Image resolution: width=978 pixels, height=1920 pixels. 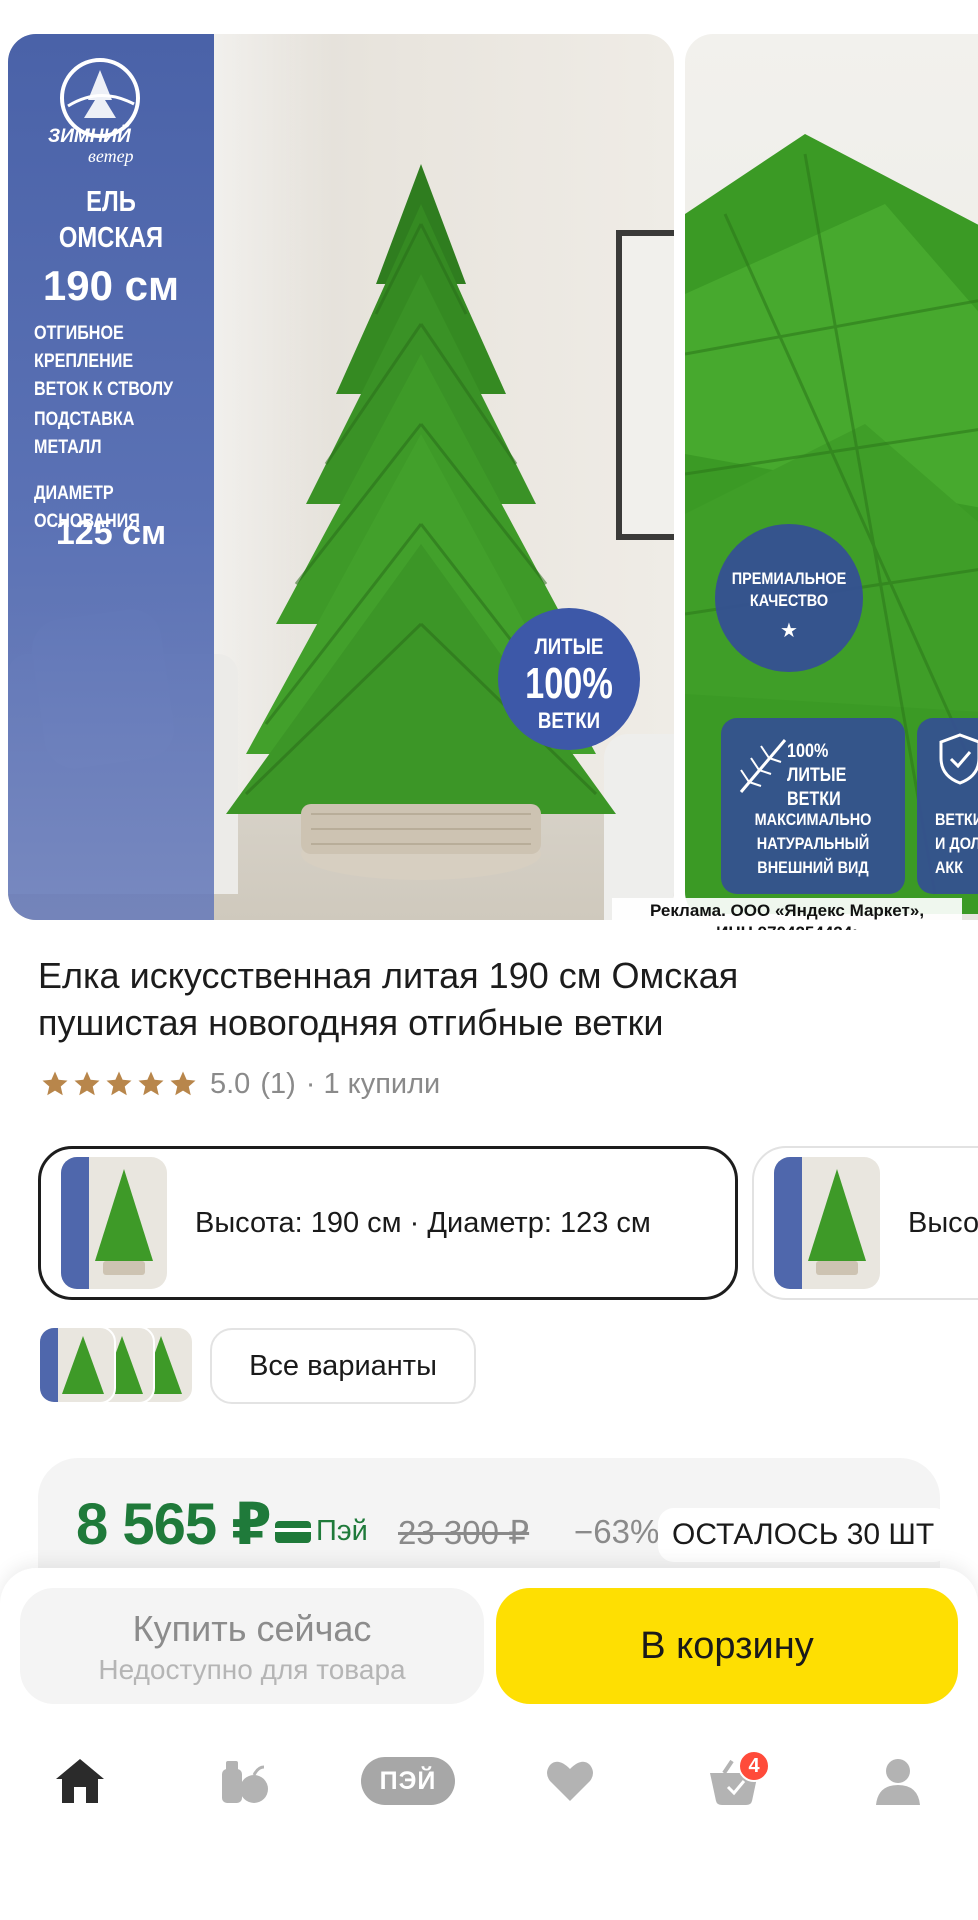 I want to click on buy-now-button: Купить сейчас Недоступно для товара, so click(x=252, y=1646).